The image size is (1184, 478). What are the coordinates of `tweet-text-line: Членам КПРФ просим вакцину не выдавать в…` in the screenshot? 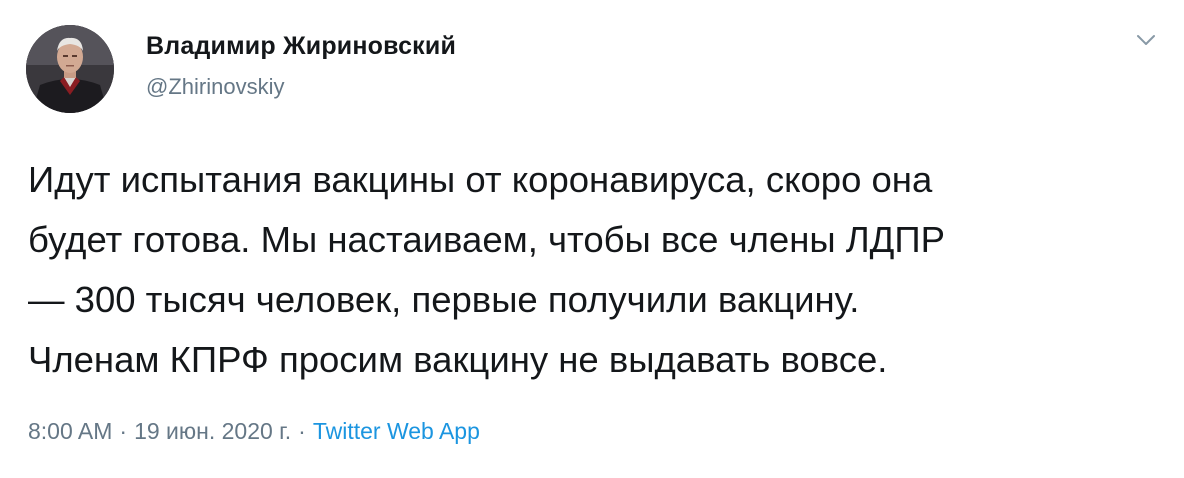 It's located at (458, 359).